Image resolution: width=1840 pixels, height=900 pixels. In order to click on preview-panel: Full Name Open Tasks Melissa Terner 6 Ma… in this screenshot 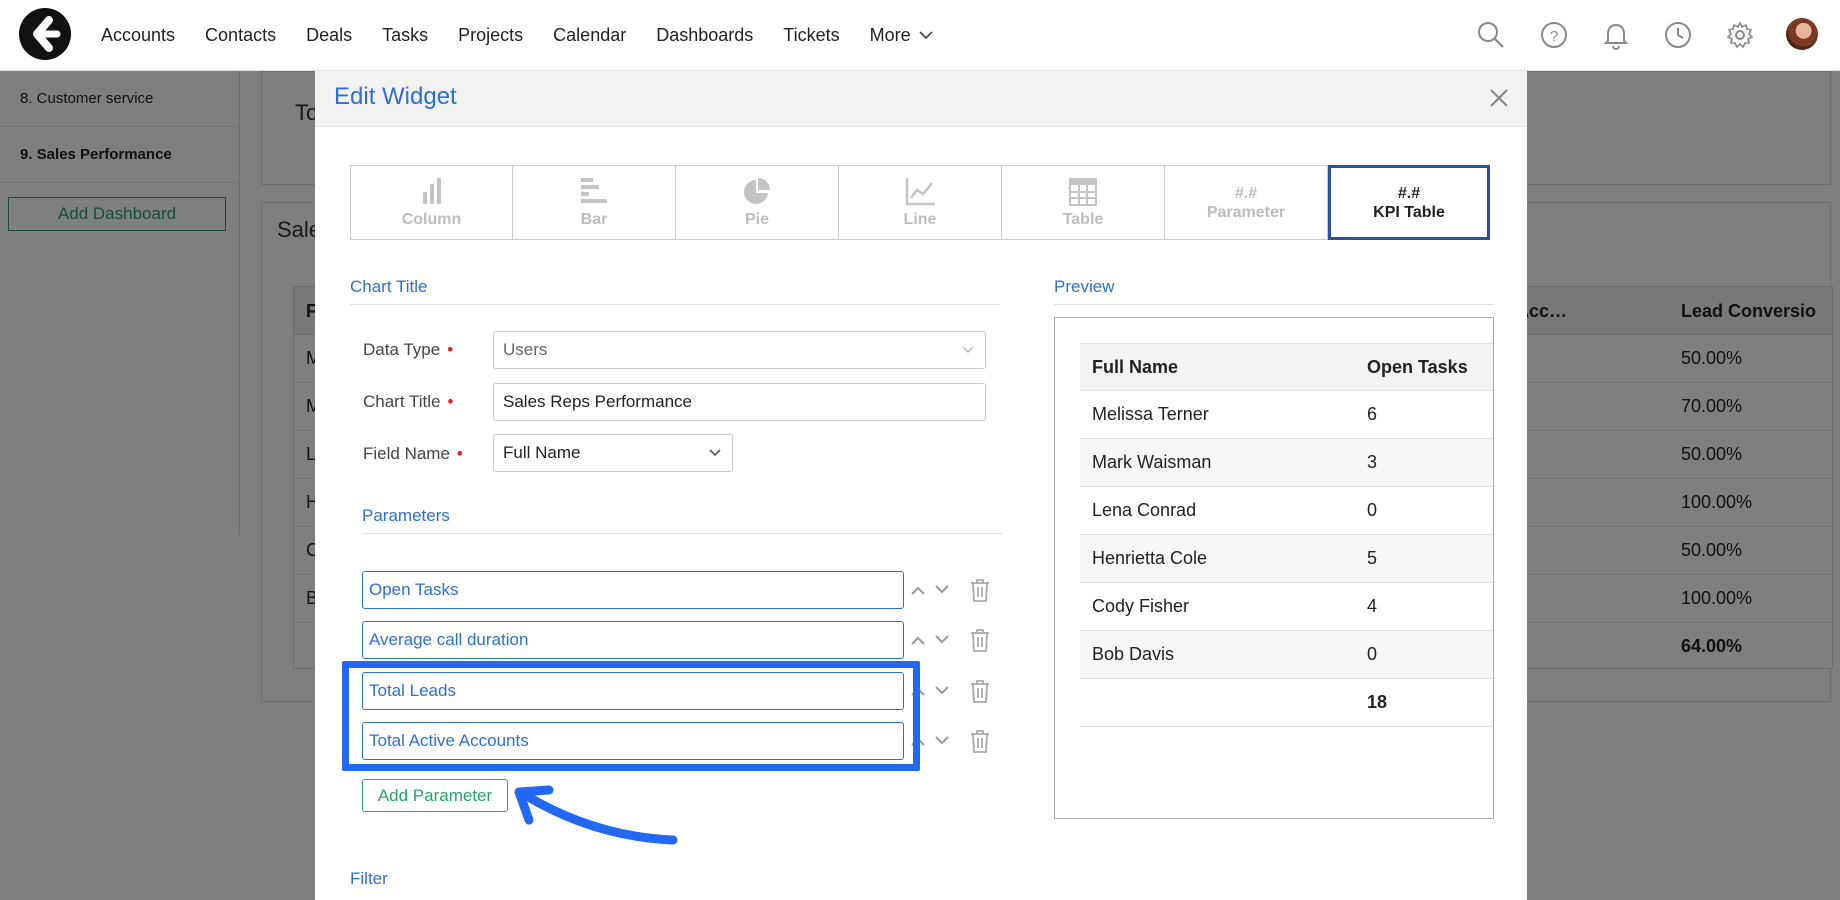, I will do `click(1274, 568)`.